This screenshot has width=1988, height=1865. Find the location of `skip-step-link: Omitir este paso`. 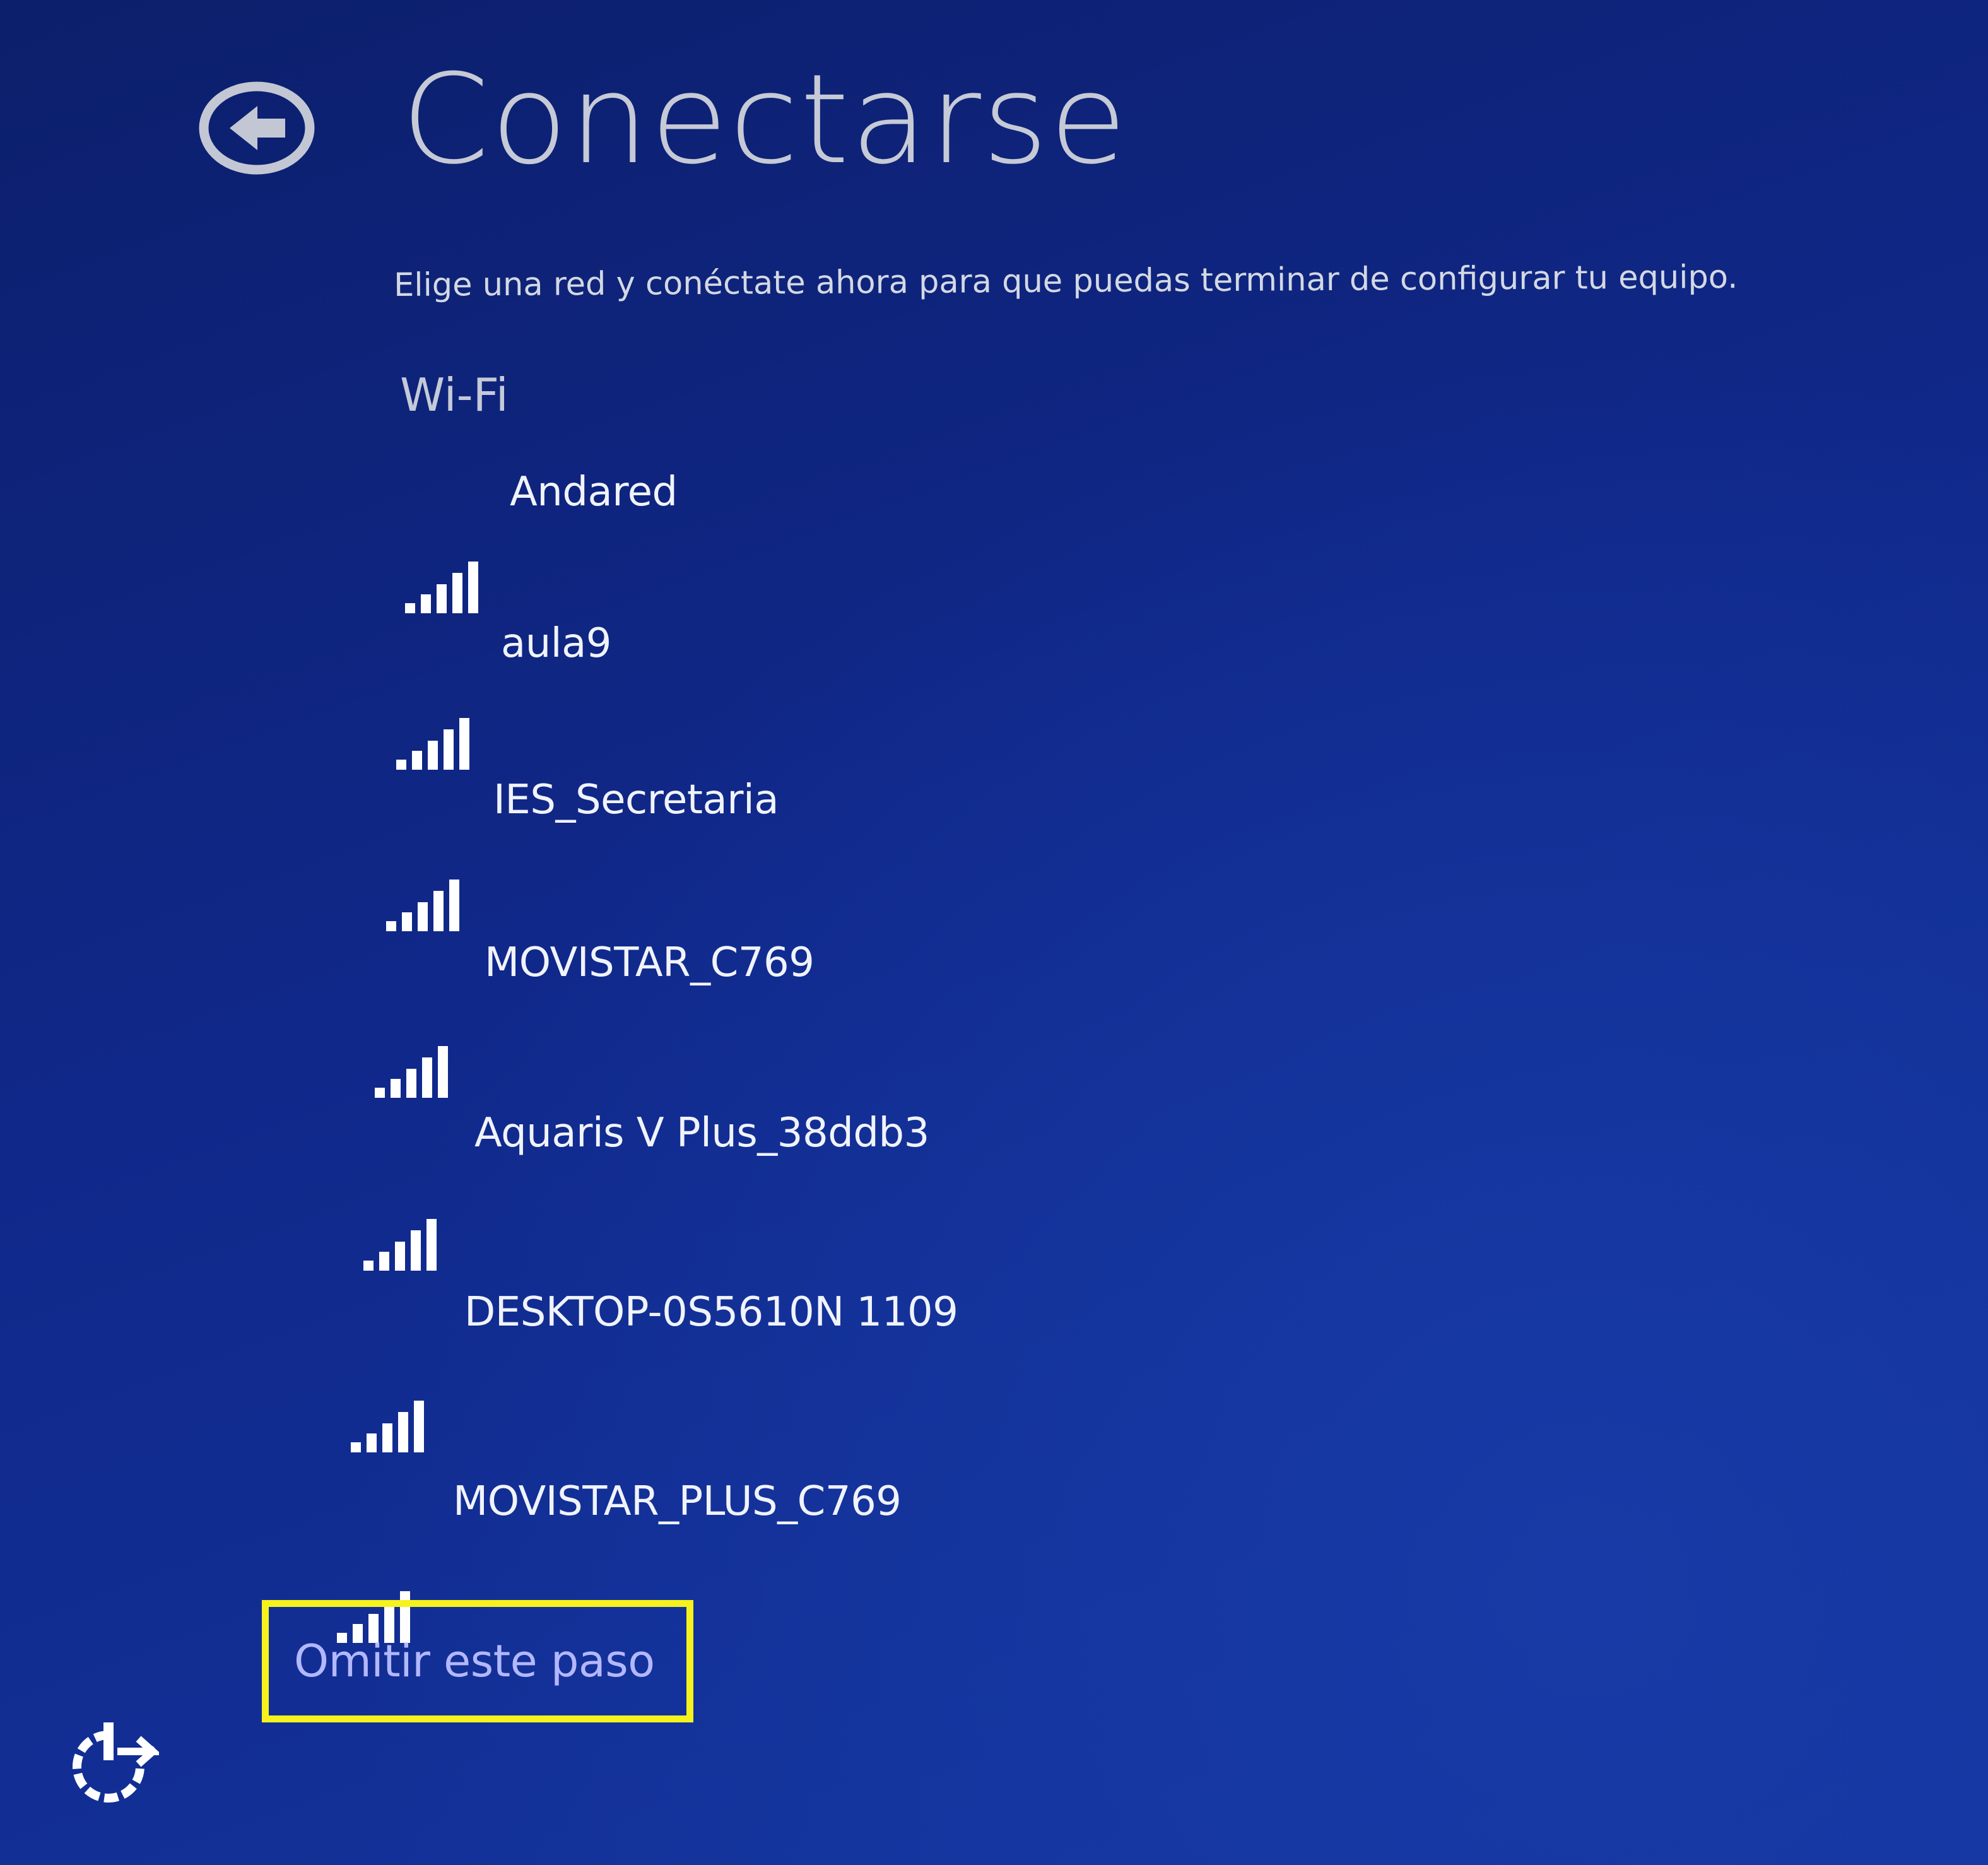

skip-step-link: Omitir este paso is located at coordinates (474, 1661).